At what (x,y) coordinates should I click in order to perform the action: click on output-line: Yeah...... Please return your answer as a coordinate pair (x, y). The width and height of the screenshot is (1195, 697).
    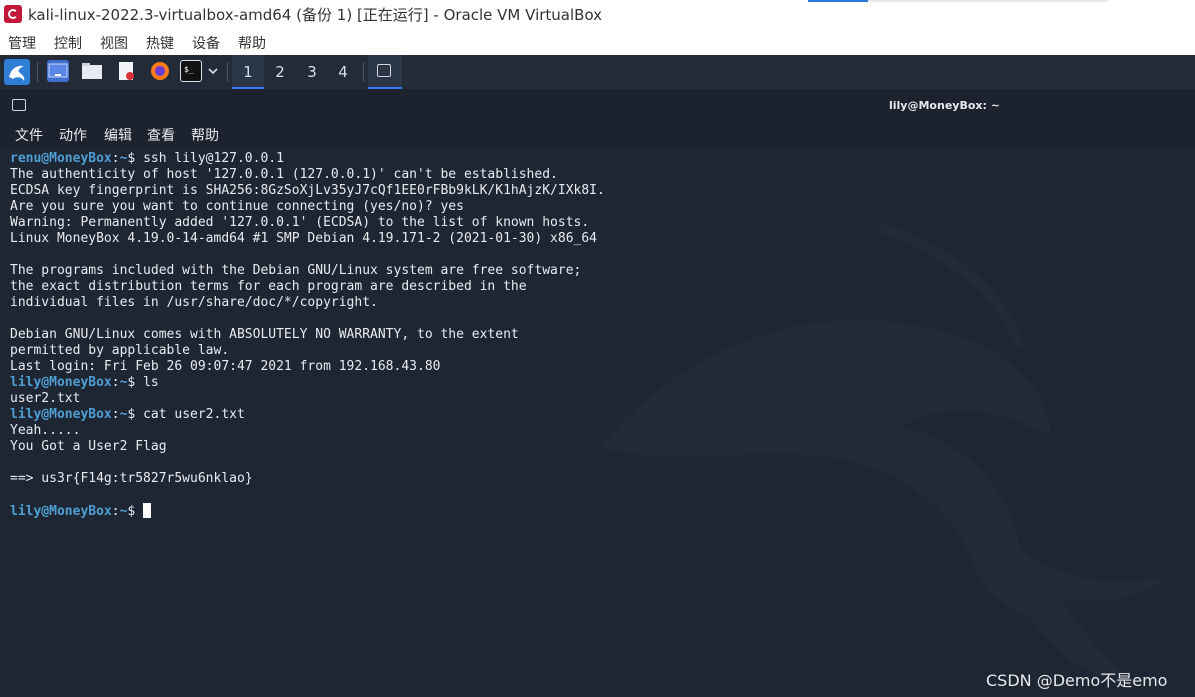
    Looking at the image, I should click on (45, 430).